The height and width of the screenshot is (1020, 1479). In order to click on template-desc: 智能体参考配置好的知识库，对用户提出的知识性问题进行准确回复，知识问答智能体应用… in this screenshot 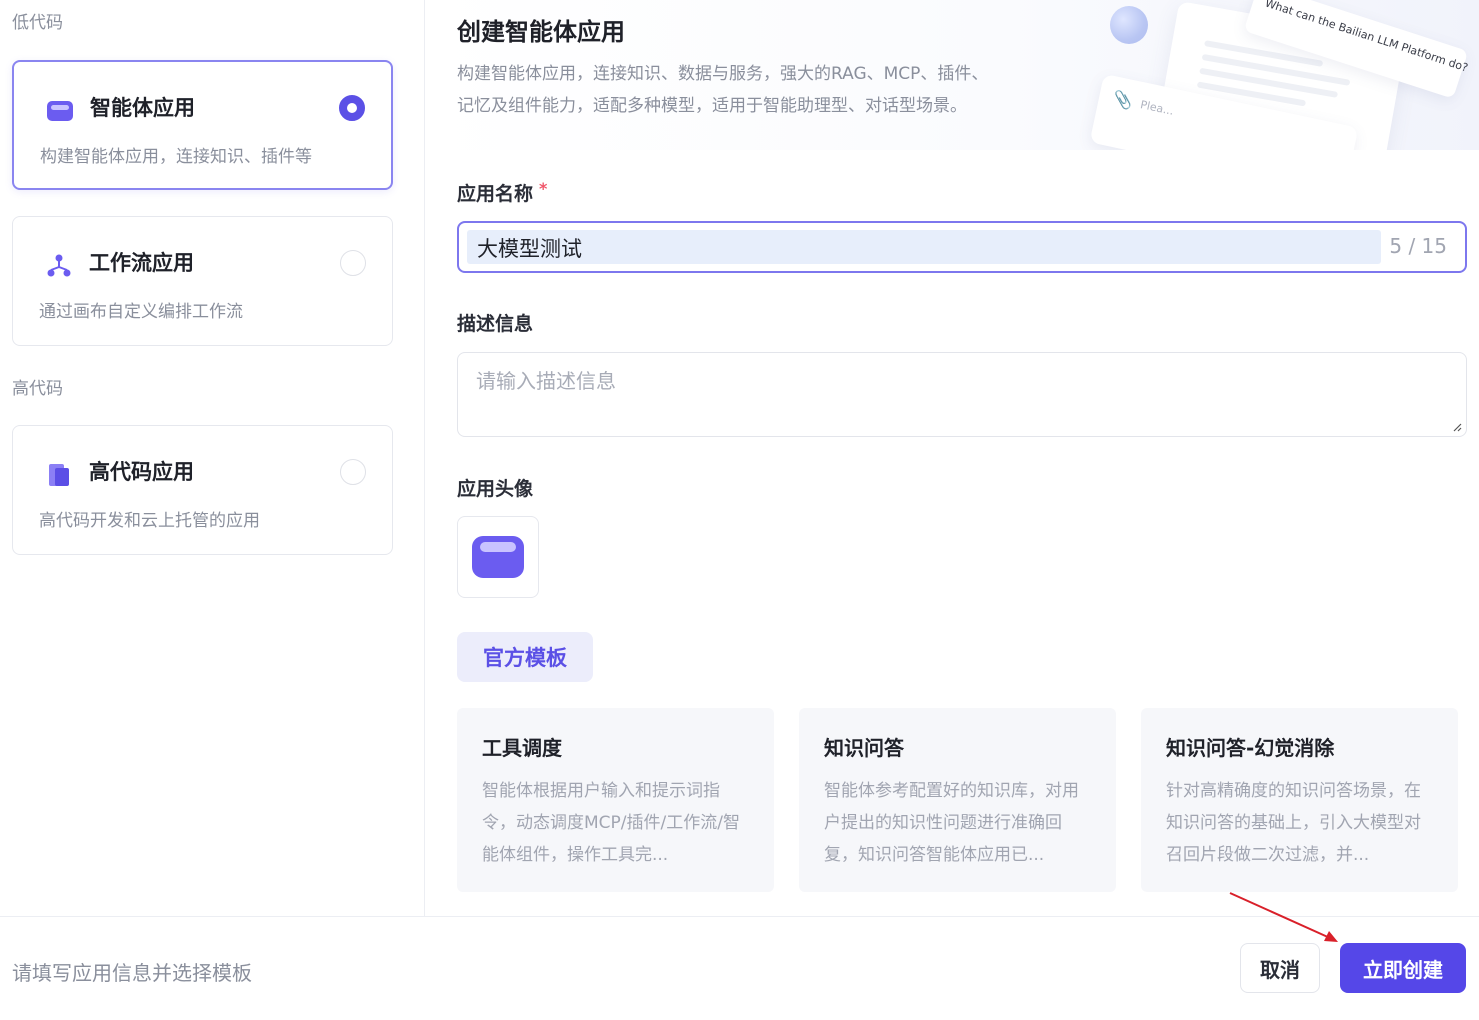, I will do `click(951, 823)`.